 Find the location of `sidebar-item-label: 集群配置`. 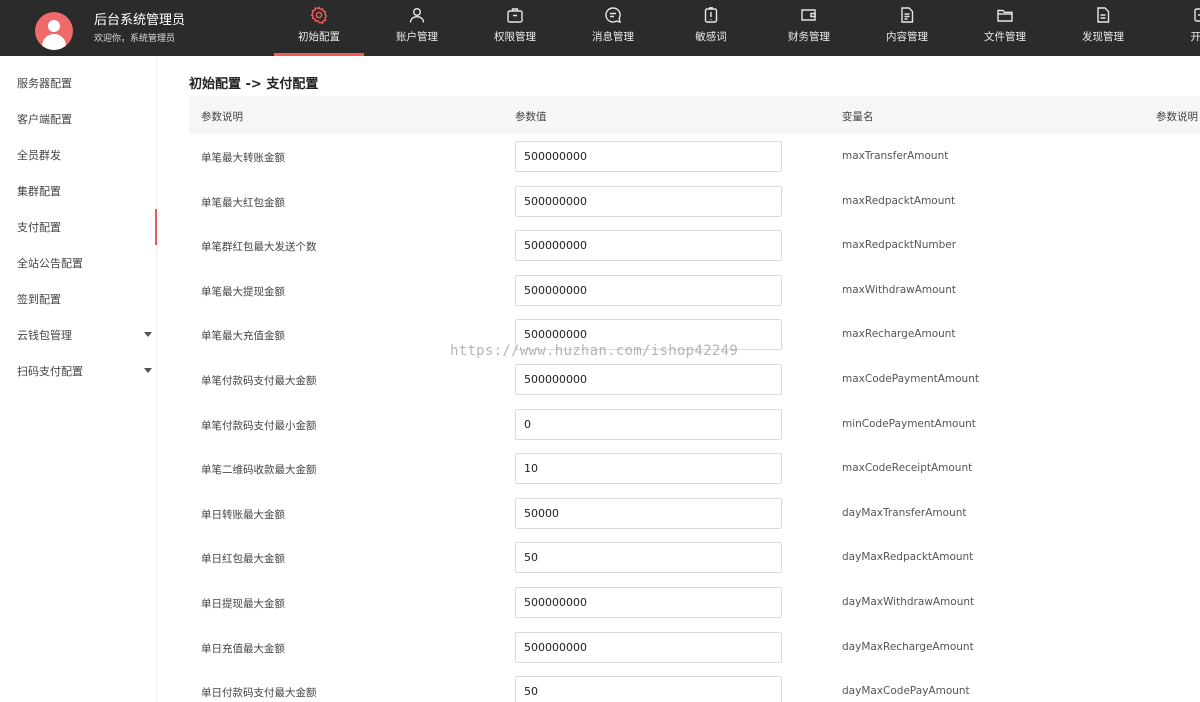

sidebar-item-label: 集群配置 is located at coordinates (39, 191).